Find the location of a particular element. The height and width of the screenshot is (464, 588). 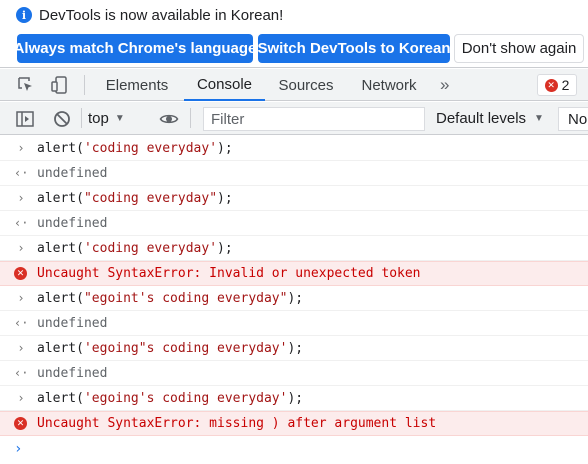

prompt-chevron-icon: › is located at coordinates (18, 449).